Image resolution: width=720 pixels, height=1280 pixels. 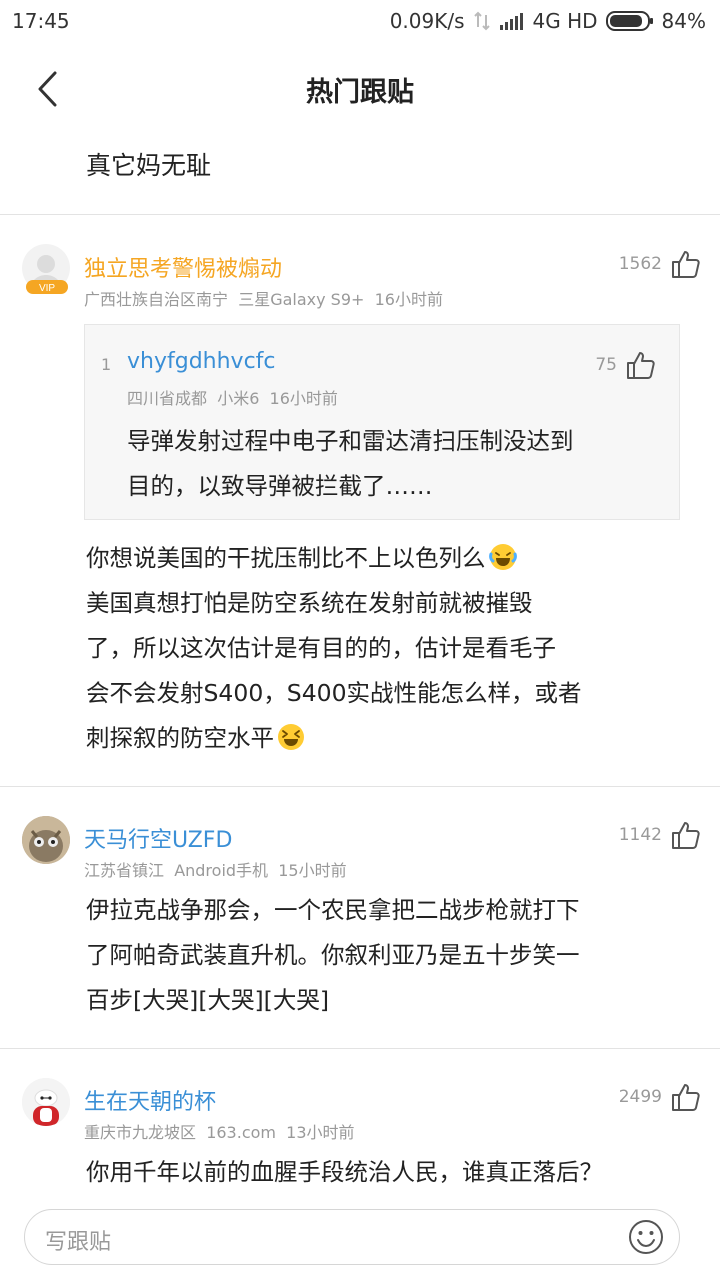 I want to click on comment-username: 天马行空UZFD, so click(x=158, y=838).